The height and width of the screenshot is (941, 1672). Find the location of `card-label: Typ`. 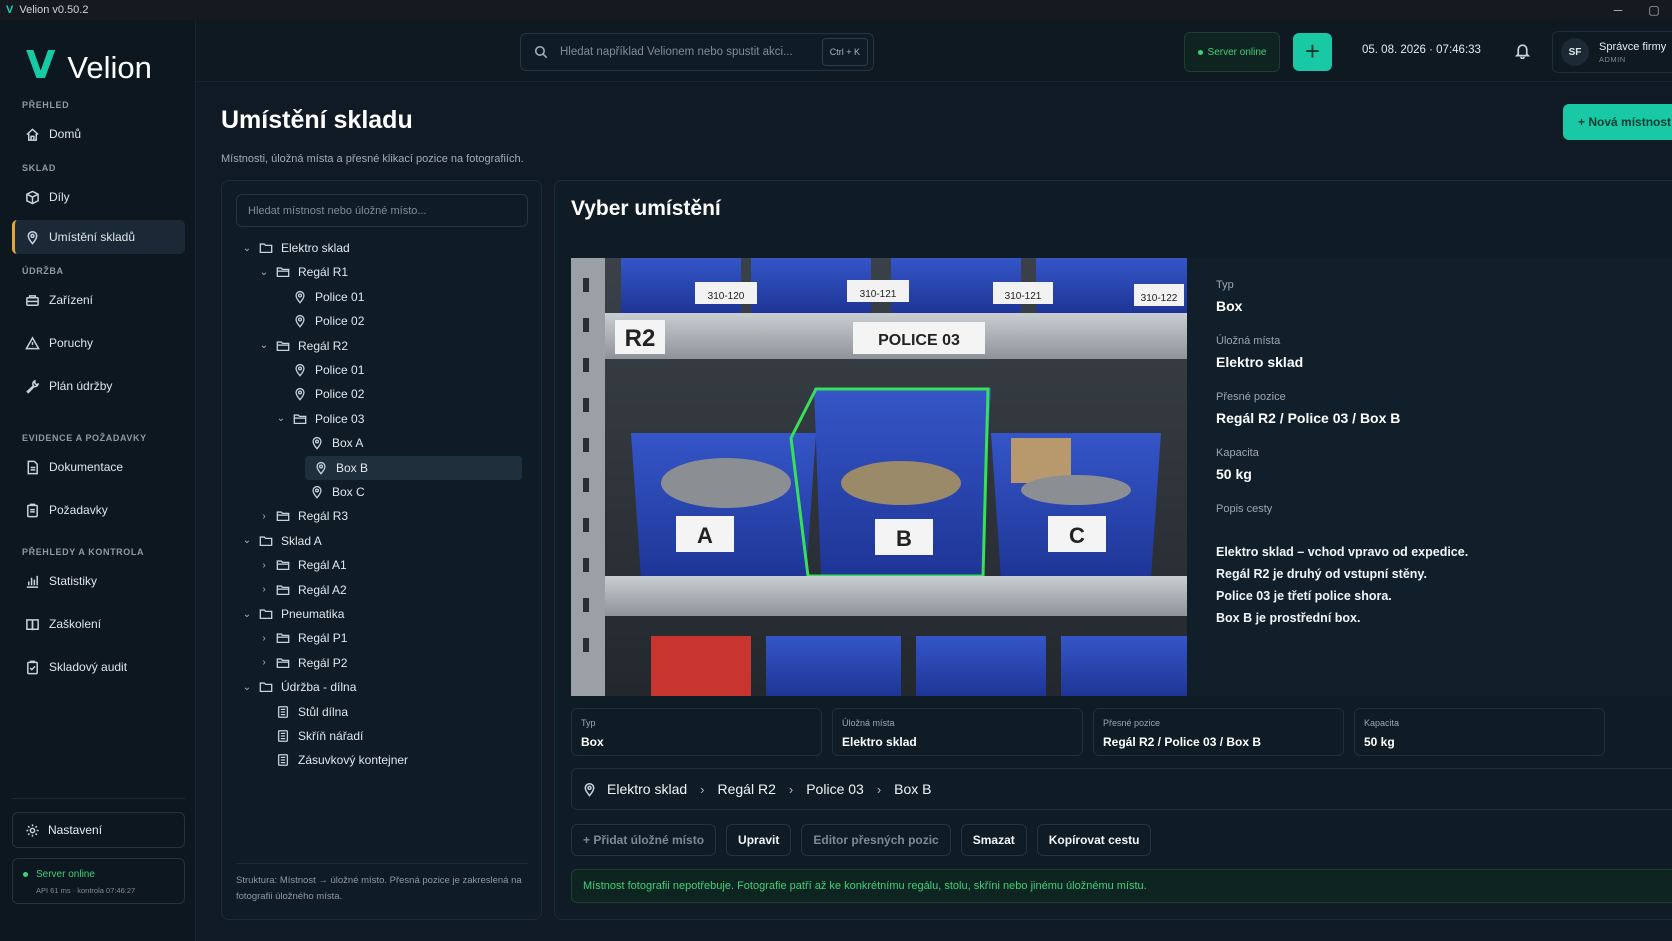

card-label: Typ is located at coordinates (588, 723).